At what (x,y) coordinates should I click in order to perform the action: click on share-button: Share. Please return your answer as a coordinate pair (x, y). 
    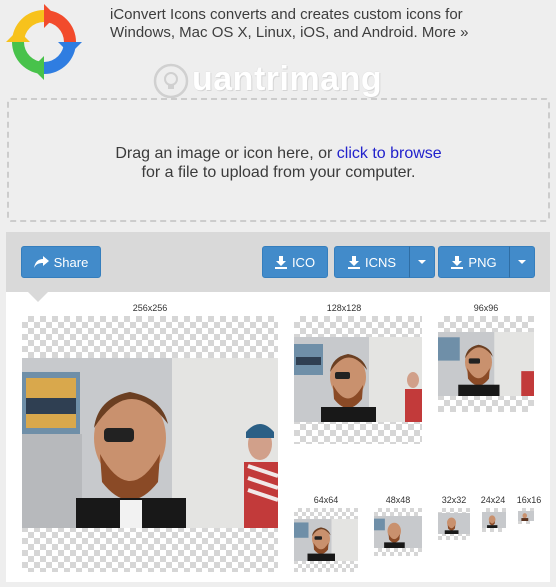
    Looking at the image, I should click on (61, 262).